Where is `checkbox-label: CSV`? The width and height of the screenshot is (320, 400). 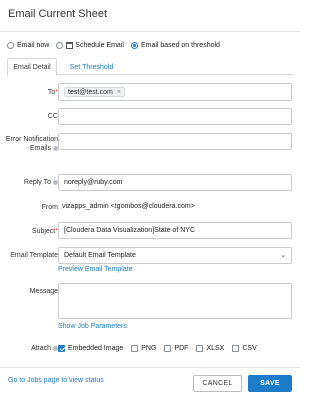
checkbox-label: CSV is located at coordinates (249, 348).